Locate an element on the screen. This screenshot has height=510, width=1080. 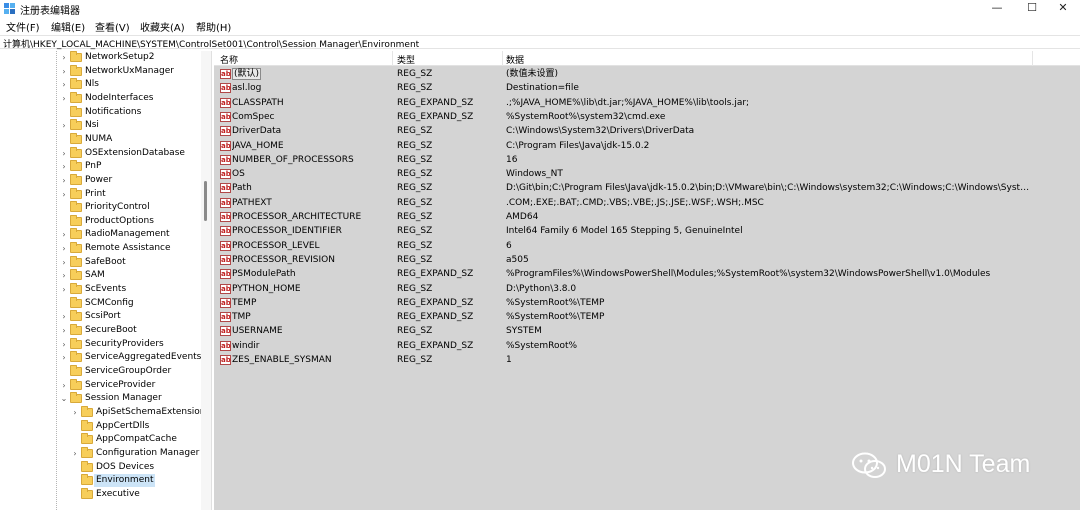
tree-item: › ScEvents is located at coordinates (100, 290).